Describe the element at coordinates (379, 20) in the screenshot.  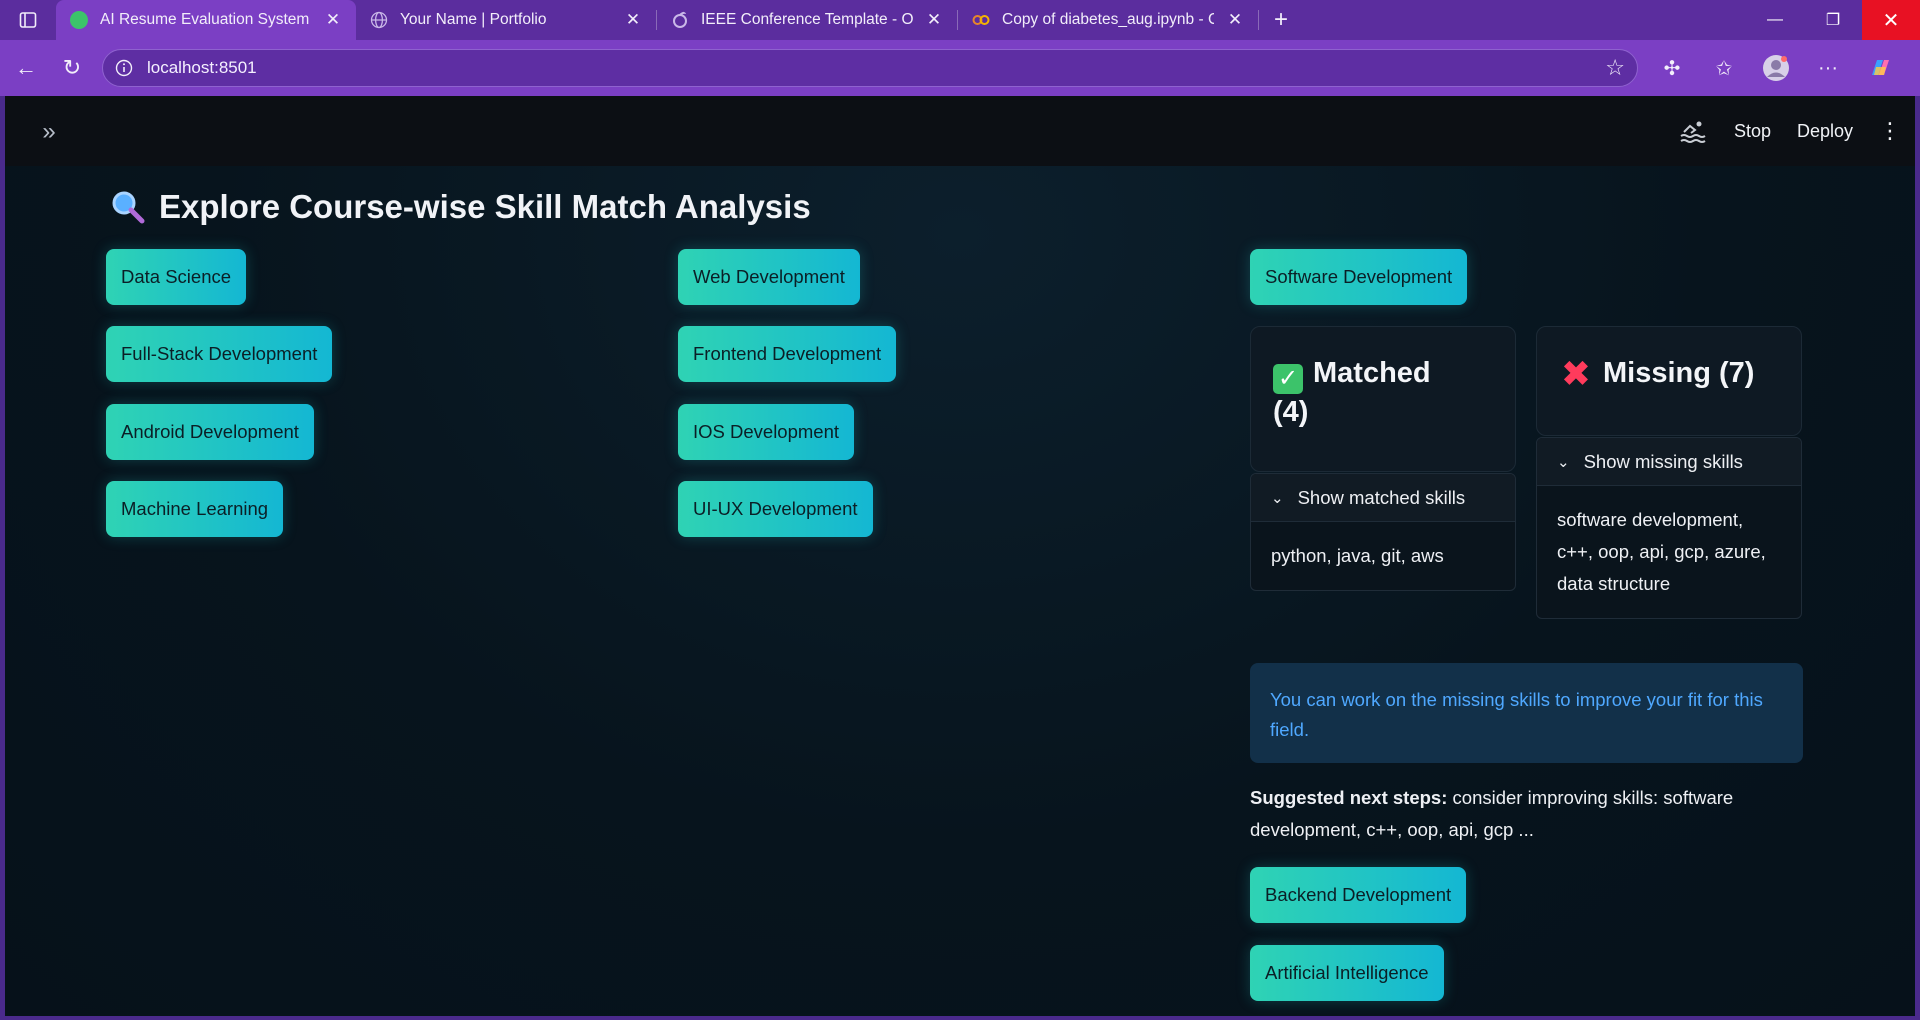
I see `globe-icon` at that location.